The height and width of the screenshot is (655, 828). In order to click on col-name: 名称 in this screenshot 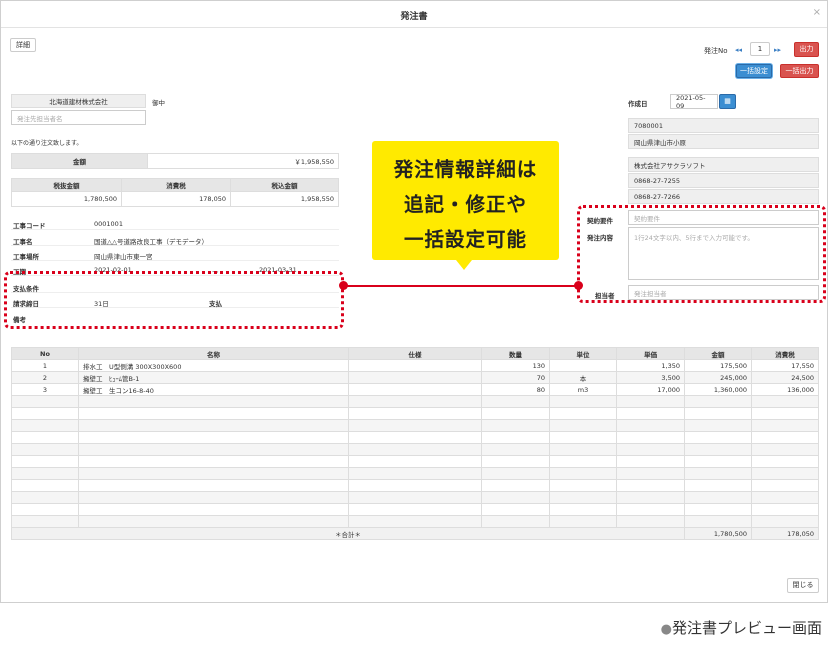, I will do `click(213, 353)`.